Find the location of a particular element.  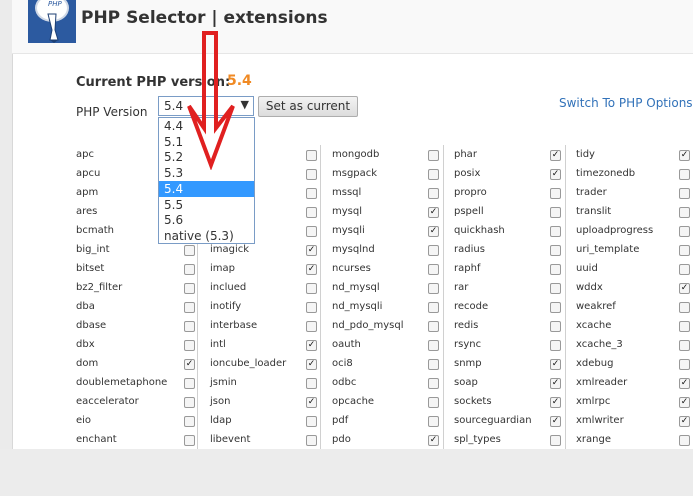

extension-label: xcache is located at coordinates (594, 325).